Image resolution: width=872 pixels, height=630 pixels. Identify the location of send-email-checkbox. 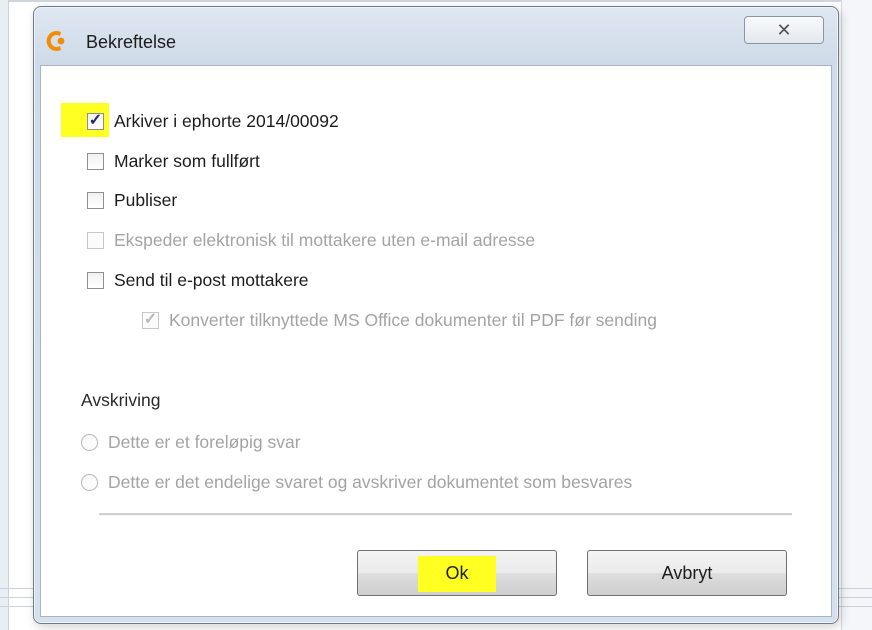
(95, 280).